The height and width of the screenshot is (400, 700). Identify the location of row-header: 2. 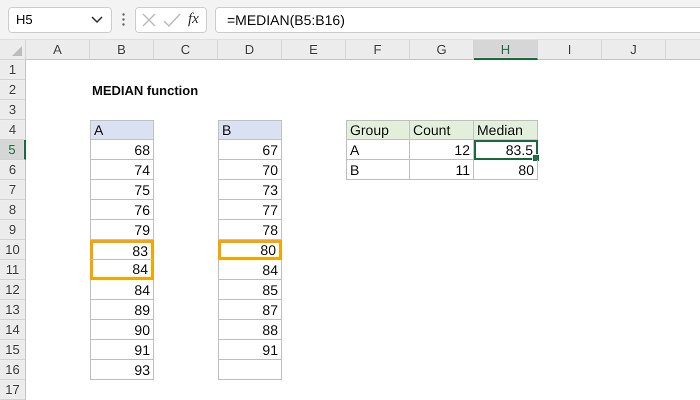
(13, 90).